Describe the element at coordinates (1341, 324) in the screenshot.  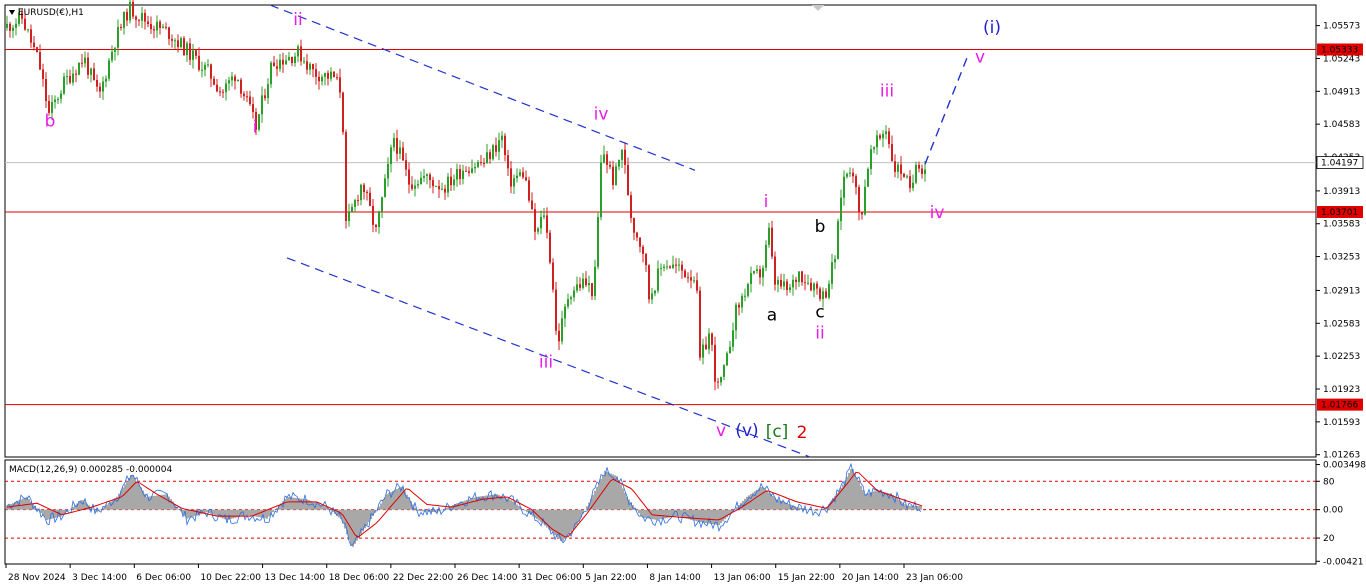
I see `price-tick-label: 1.02583` at that location.